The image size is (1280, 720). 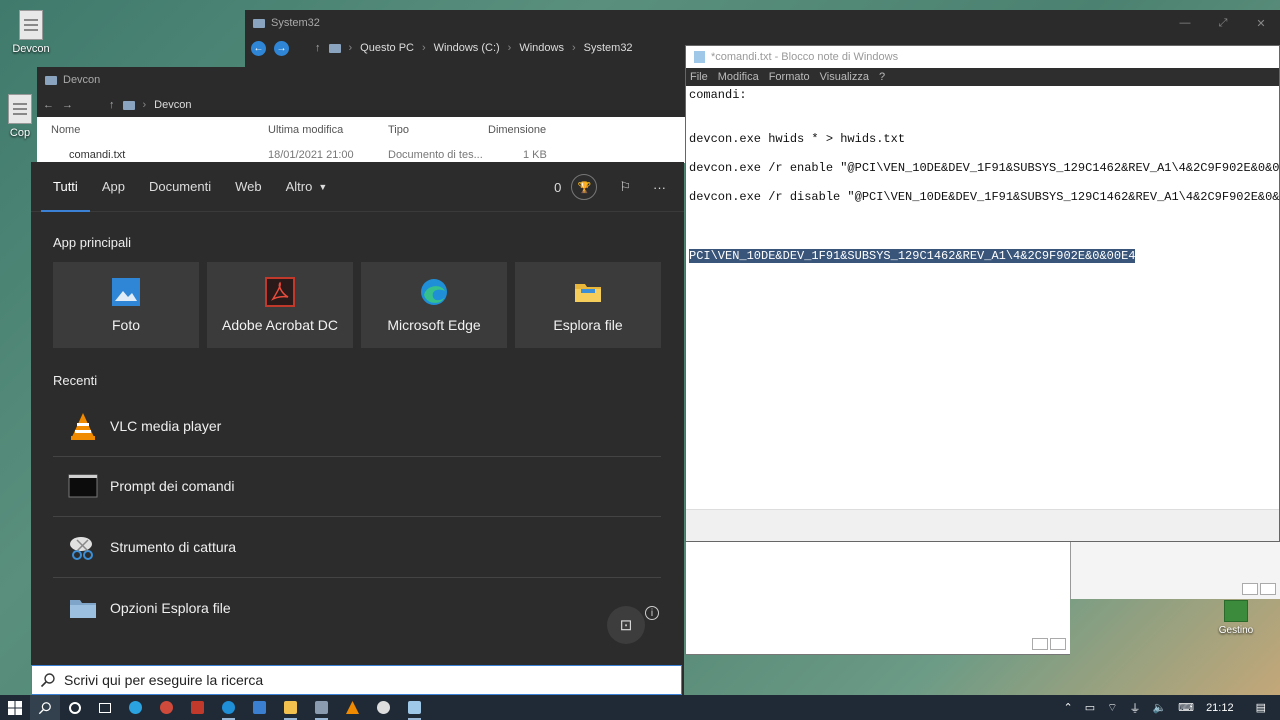 I want to click on feedback-icon: ⚐, so click(x=625, y=187).